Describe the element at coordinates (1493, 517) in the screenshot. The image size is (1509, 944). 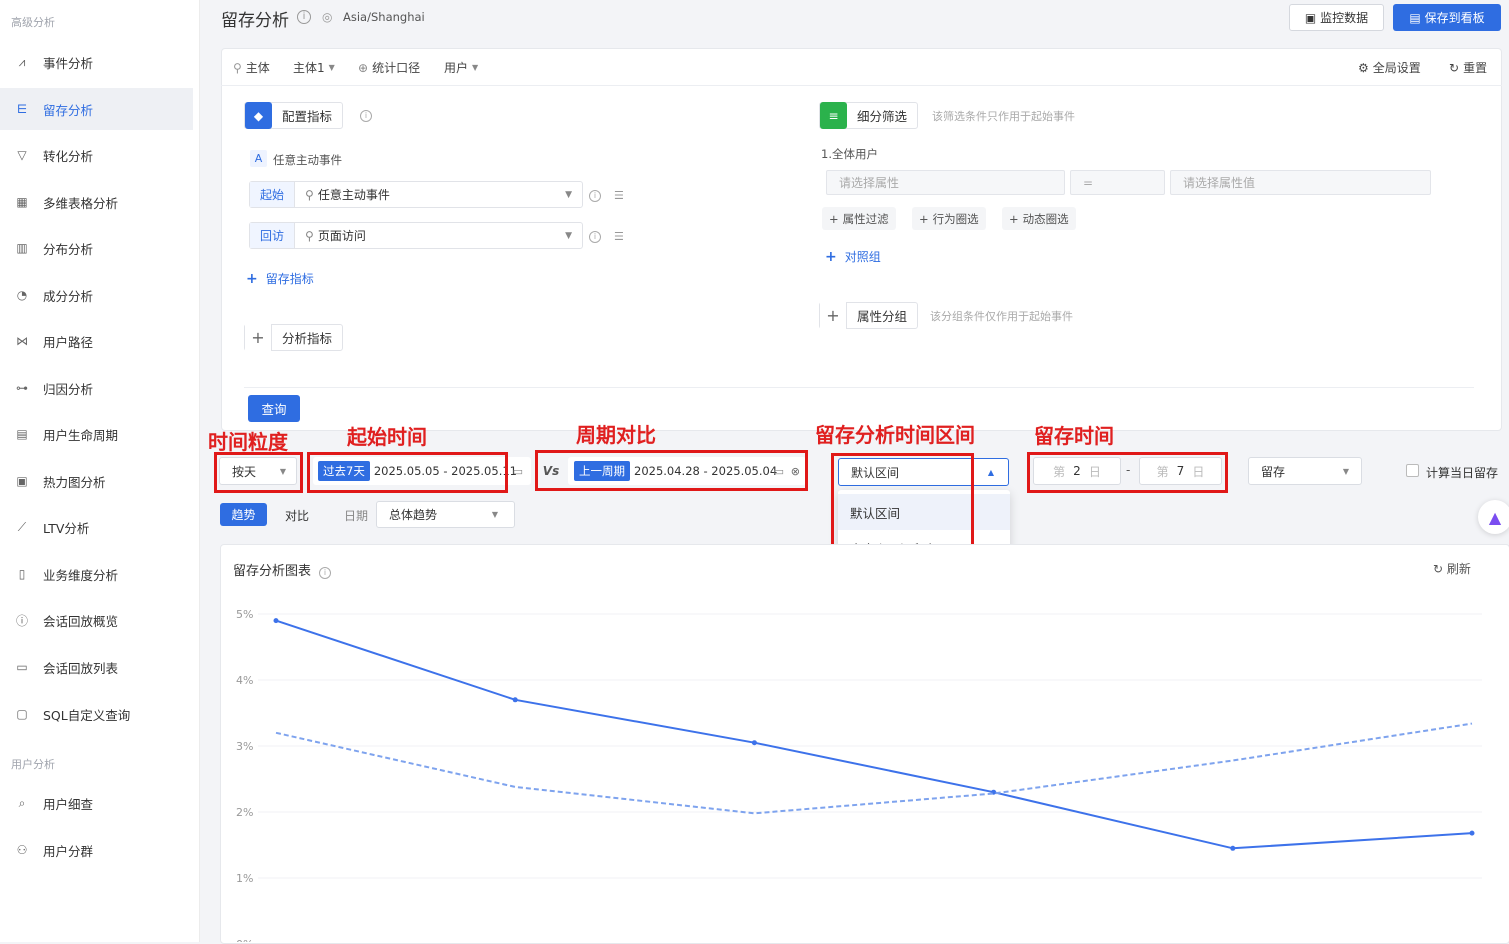
I see `assistant-icon: ▲` at that location.